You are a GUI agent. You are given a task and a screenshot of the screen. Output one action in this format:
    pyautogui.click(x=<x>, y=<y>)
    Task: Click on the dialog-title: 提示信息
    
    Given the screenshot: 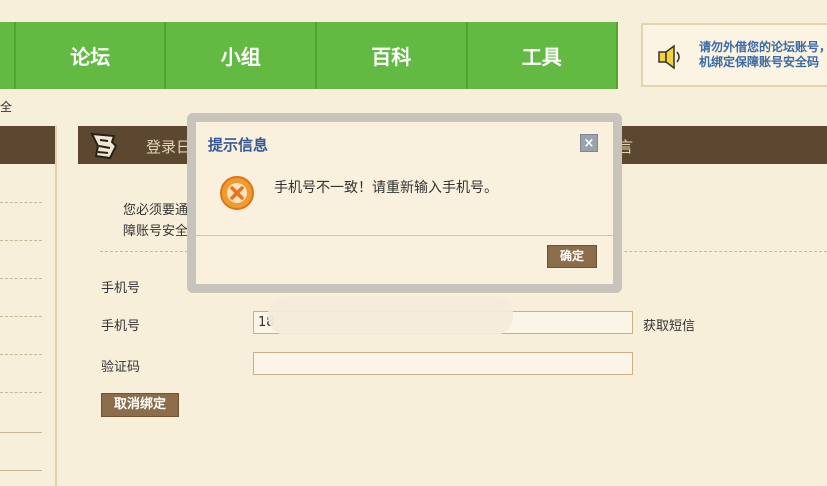 What is the action you would take?
    pyautogui.click(x=238, y=145)
    